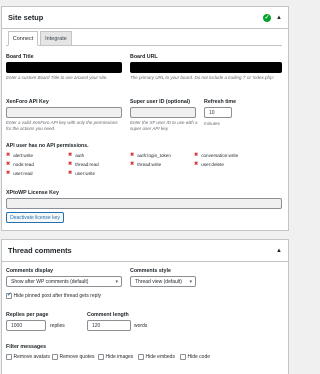  I want to click on replies-per-page-input: 1000, so click(26, 325).